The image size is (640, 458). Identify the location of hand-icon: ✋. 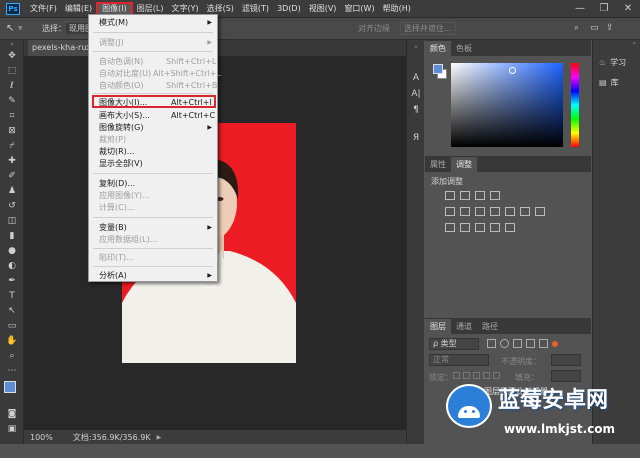
(12, 340).